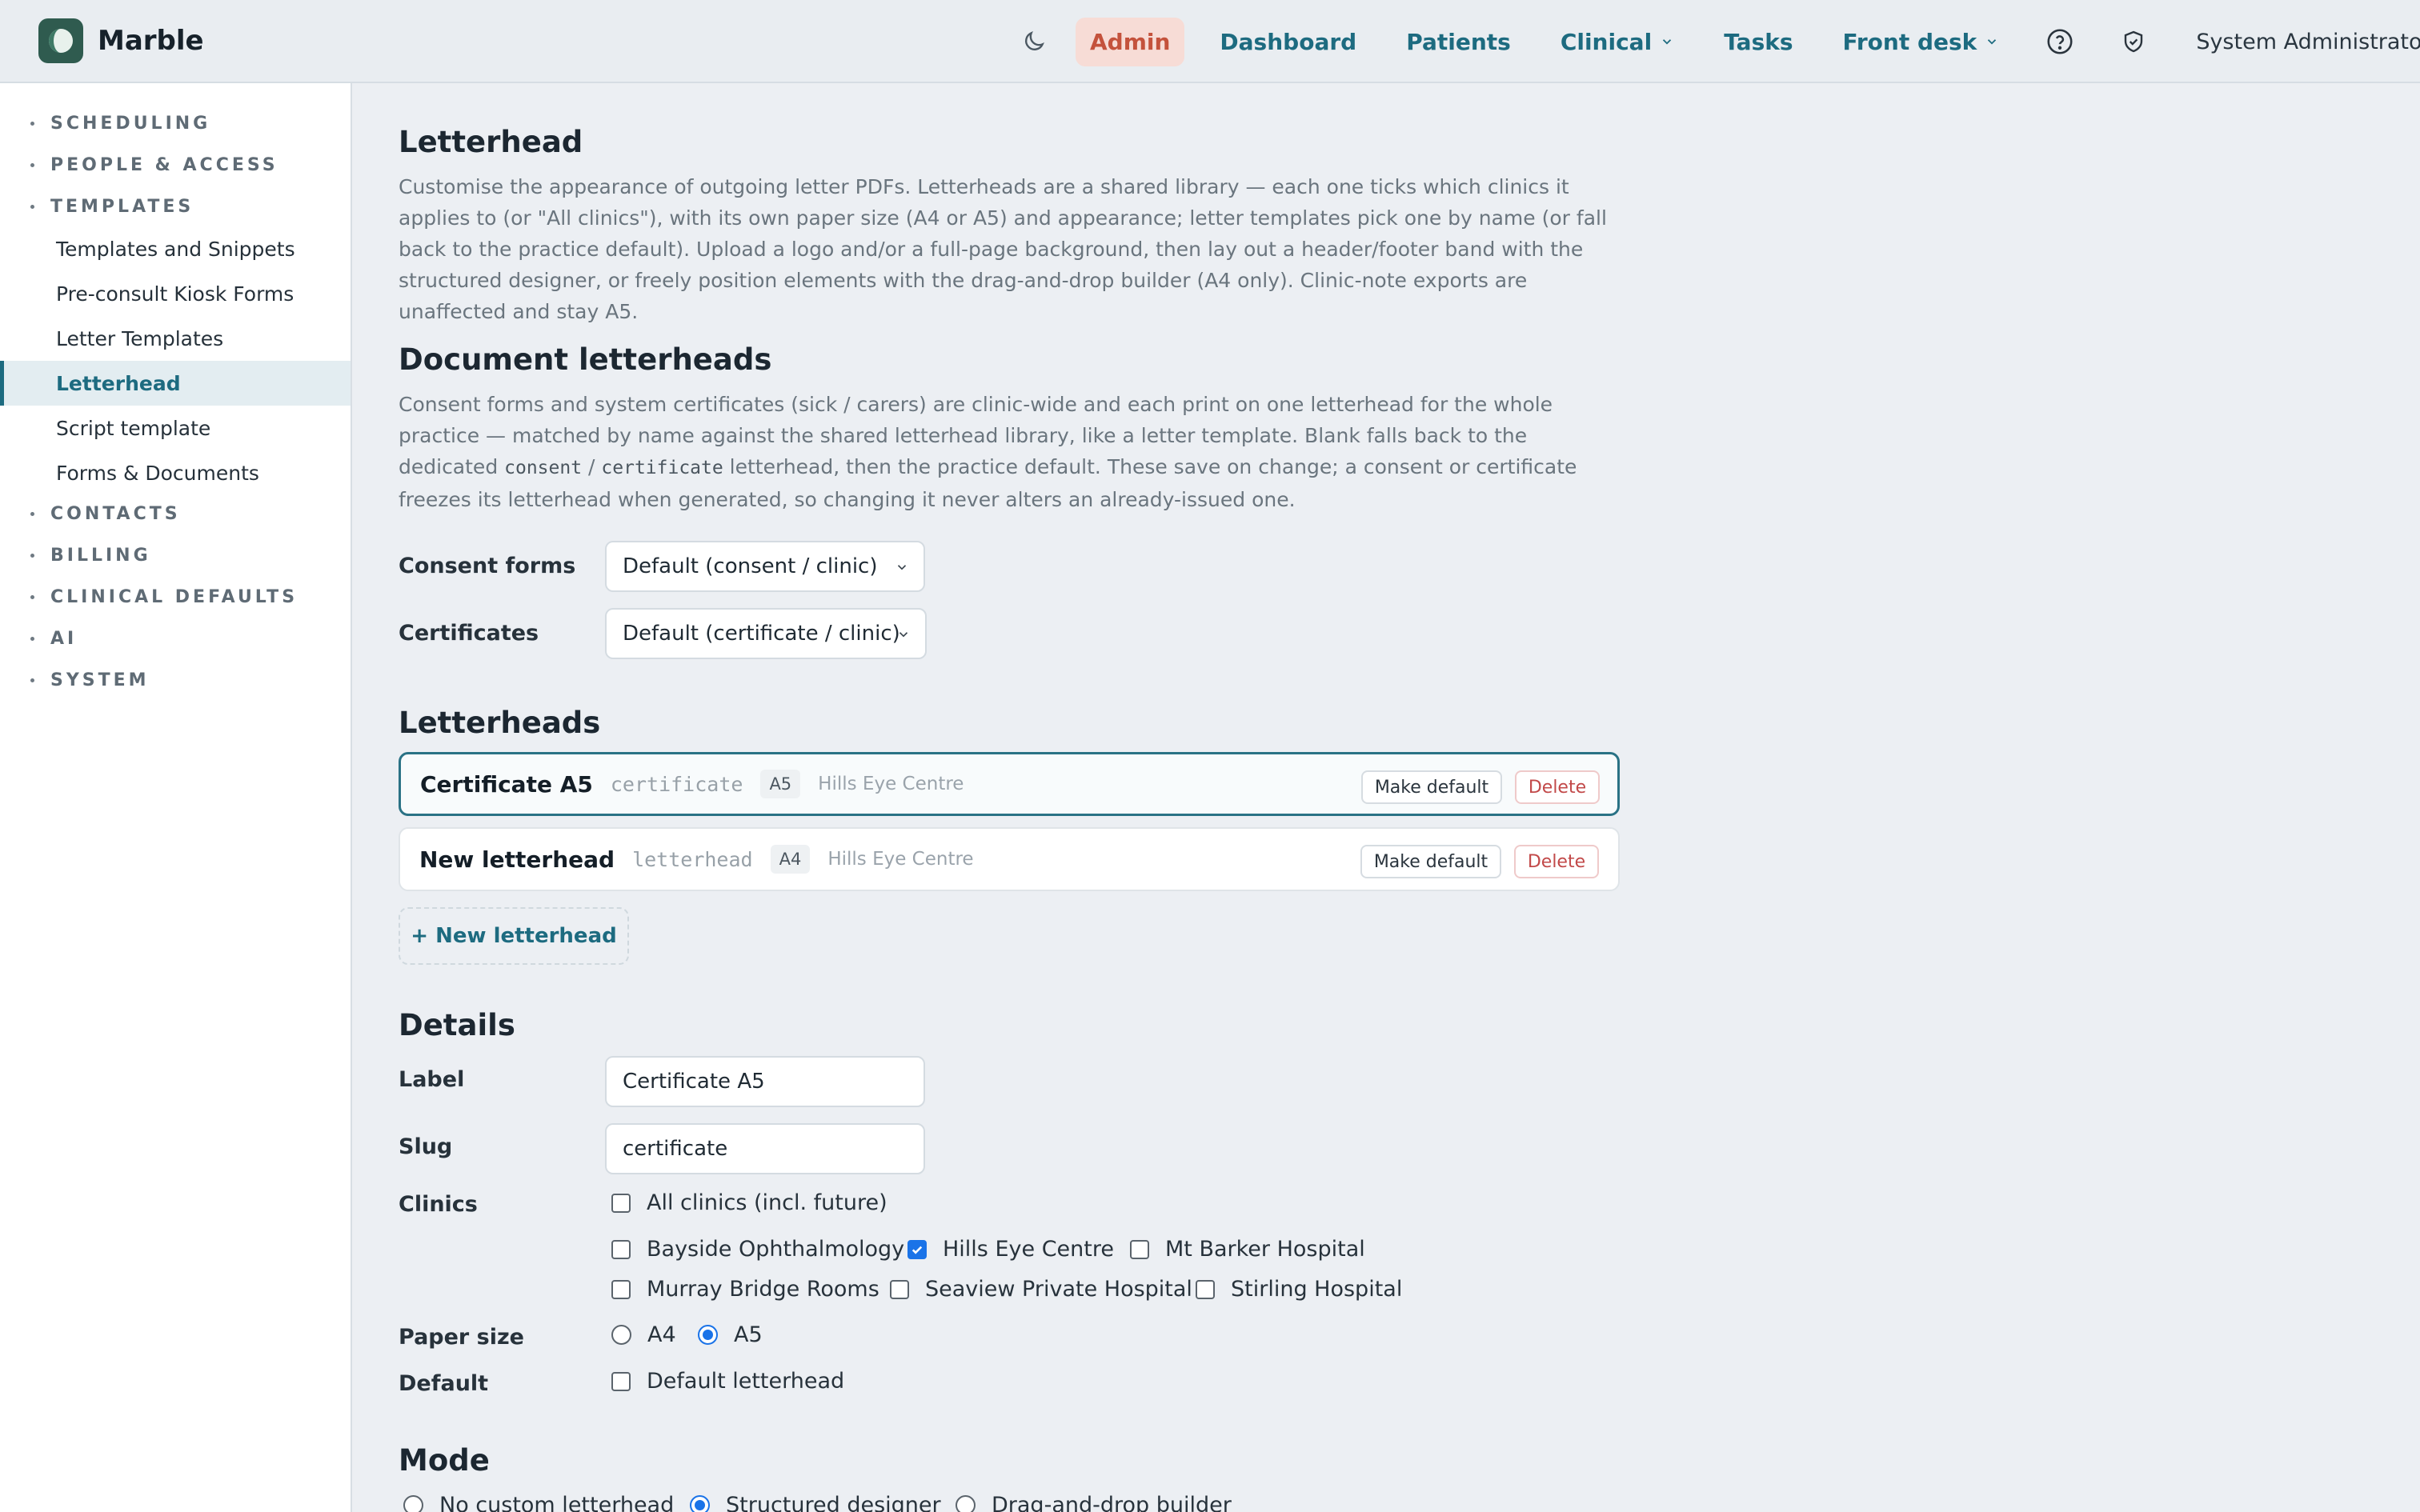 The image size is (2420, 1512). Describe the element at coordinates (426, 1146) in the screenshot. I see `slug-field-label: Slug` at that location.